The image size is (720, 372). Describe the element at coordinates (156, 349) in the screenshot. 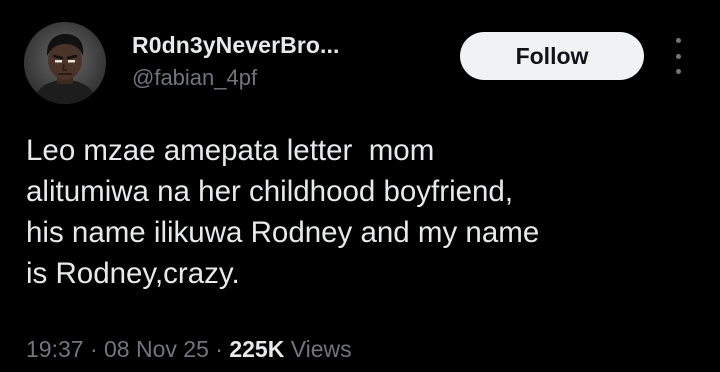

I see `tweet-date: 08 Nov 25` at that location.